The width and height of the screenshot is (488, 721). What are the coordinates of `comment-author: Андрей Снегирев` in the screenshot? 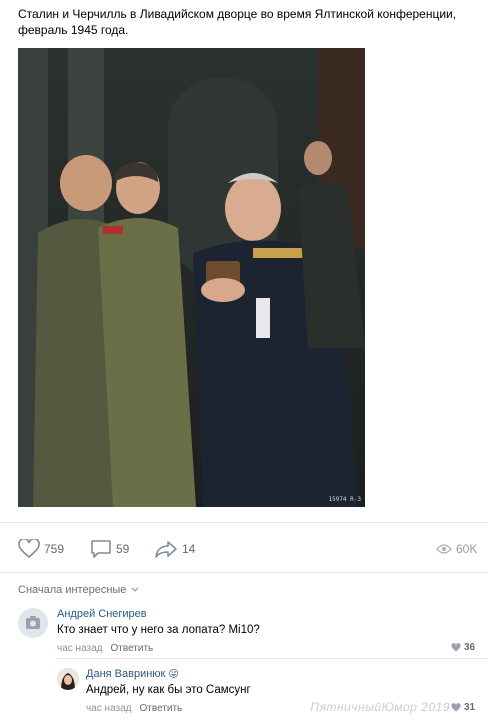 It's located at (102, 614).